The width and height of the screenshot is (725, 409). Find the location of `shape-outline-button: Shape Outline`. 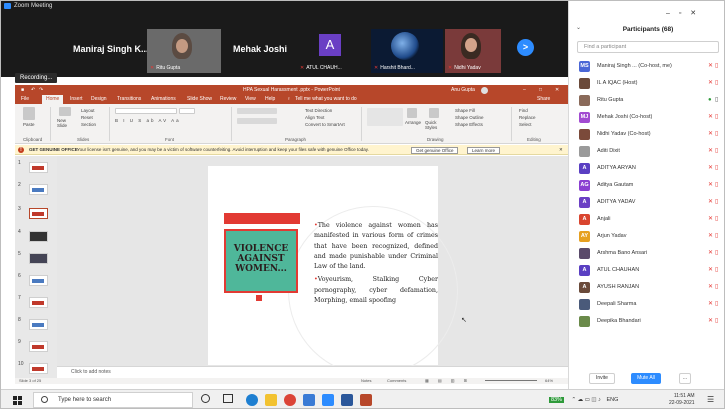

shape-outline-button: Shape Outline is located at coordinates (469, 117).